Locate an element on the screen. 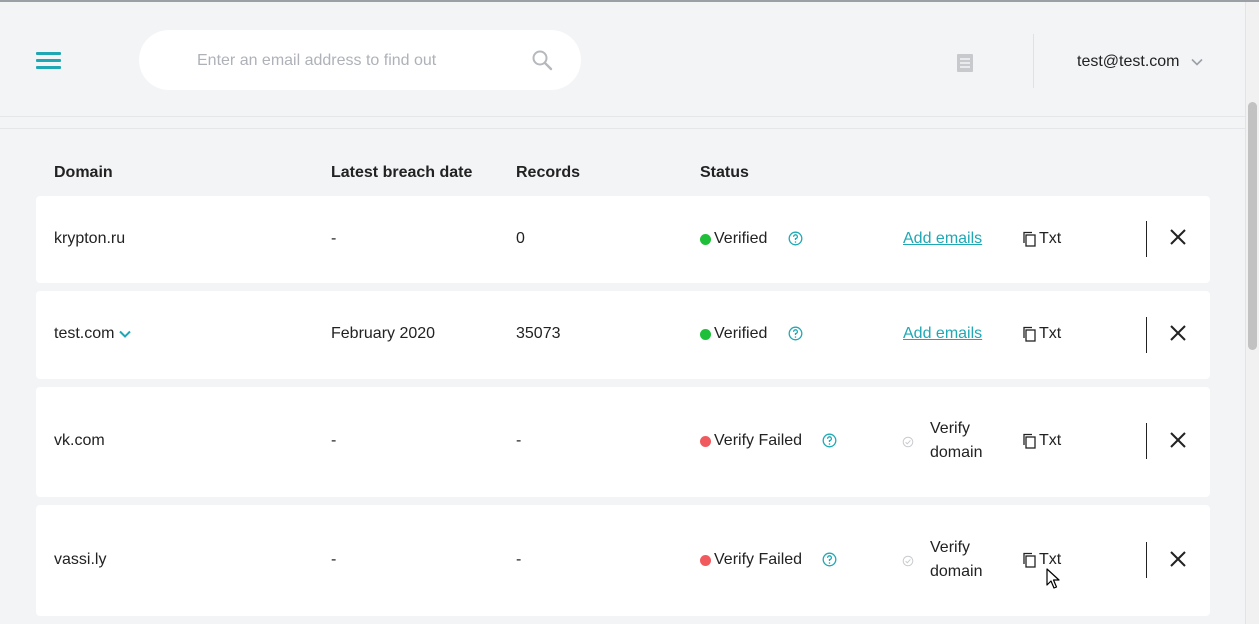  domain-cell: vk.com is located at coordinates (79, 440).